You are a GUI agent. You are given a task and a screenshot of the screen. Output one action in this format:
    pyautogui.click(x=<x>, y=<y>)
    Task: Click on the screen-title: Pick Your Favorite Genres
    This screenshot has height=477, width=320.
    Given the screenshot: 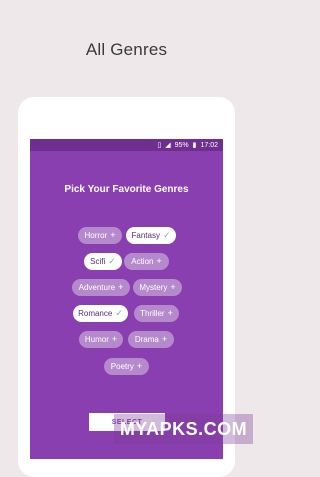 What is the action you would take?
    pyautogui.click(x=126, y=189)
    